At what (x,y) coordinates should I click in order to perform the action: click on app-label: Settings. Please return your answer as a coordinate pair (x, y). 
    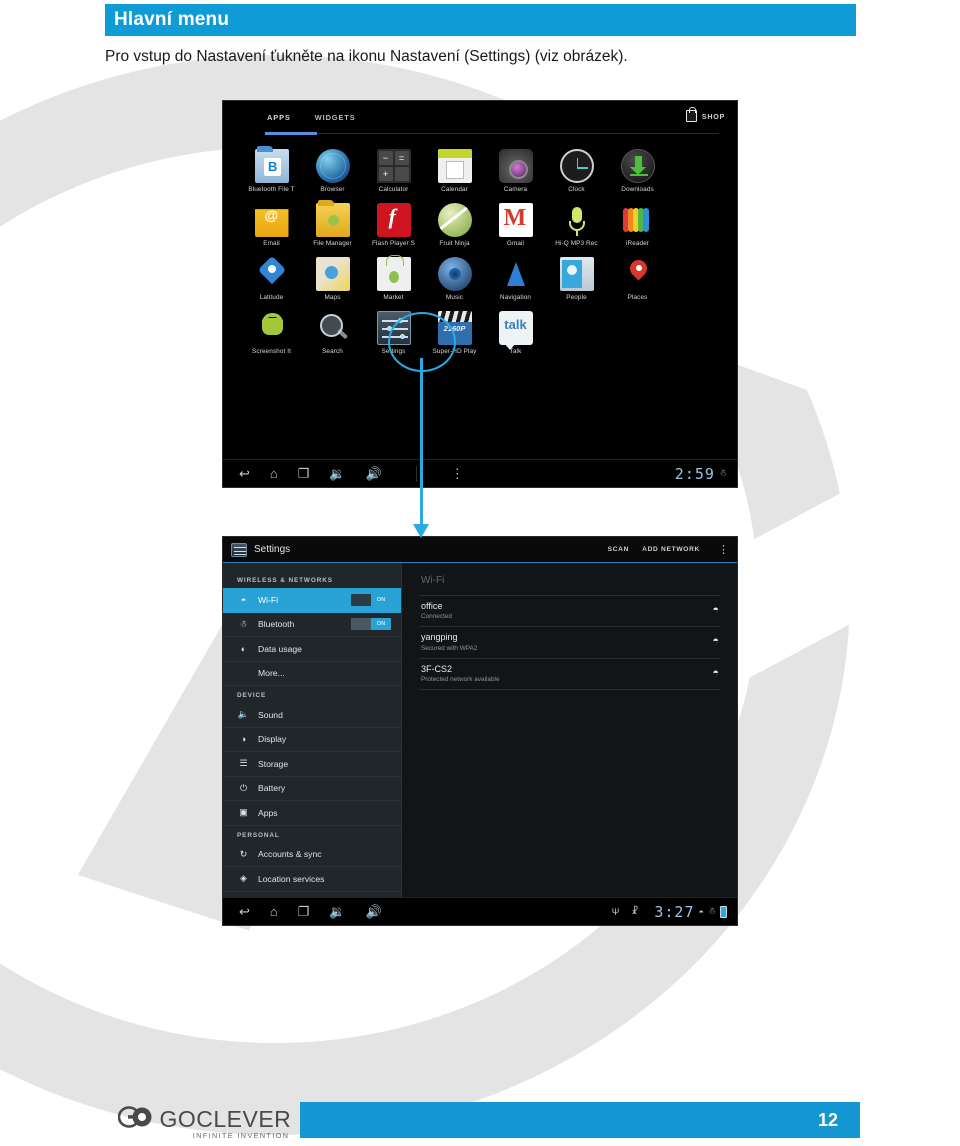
    Looking at the image, I should click on (393, 352).